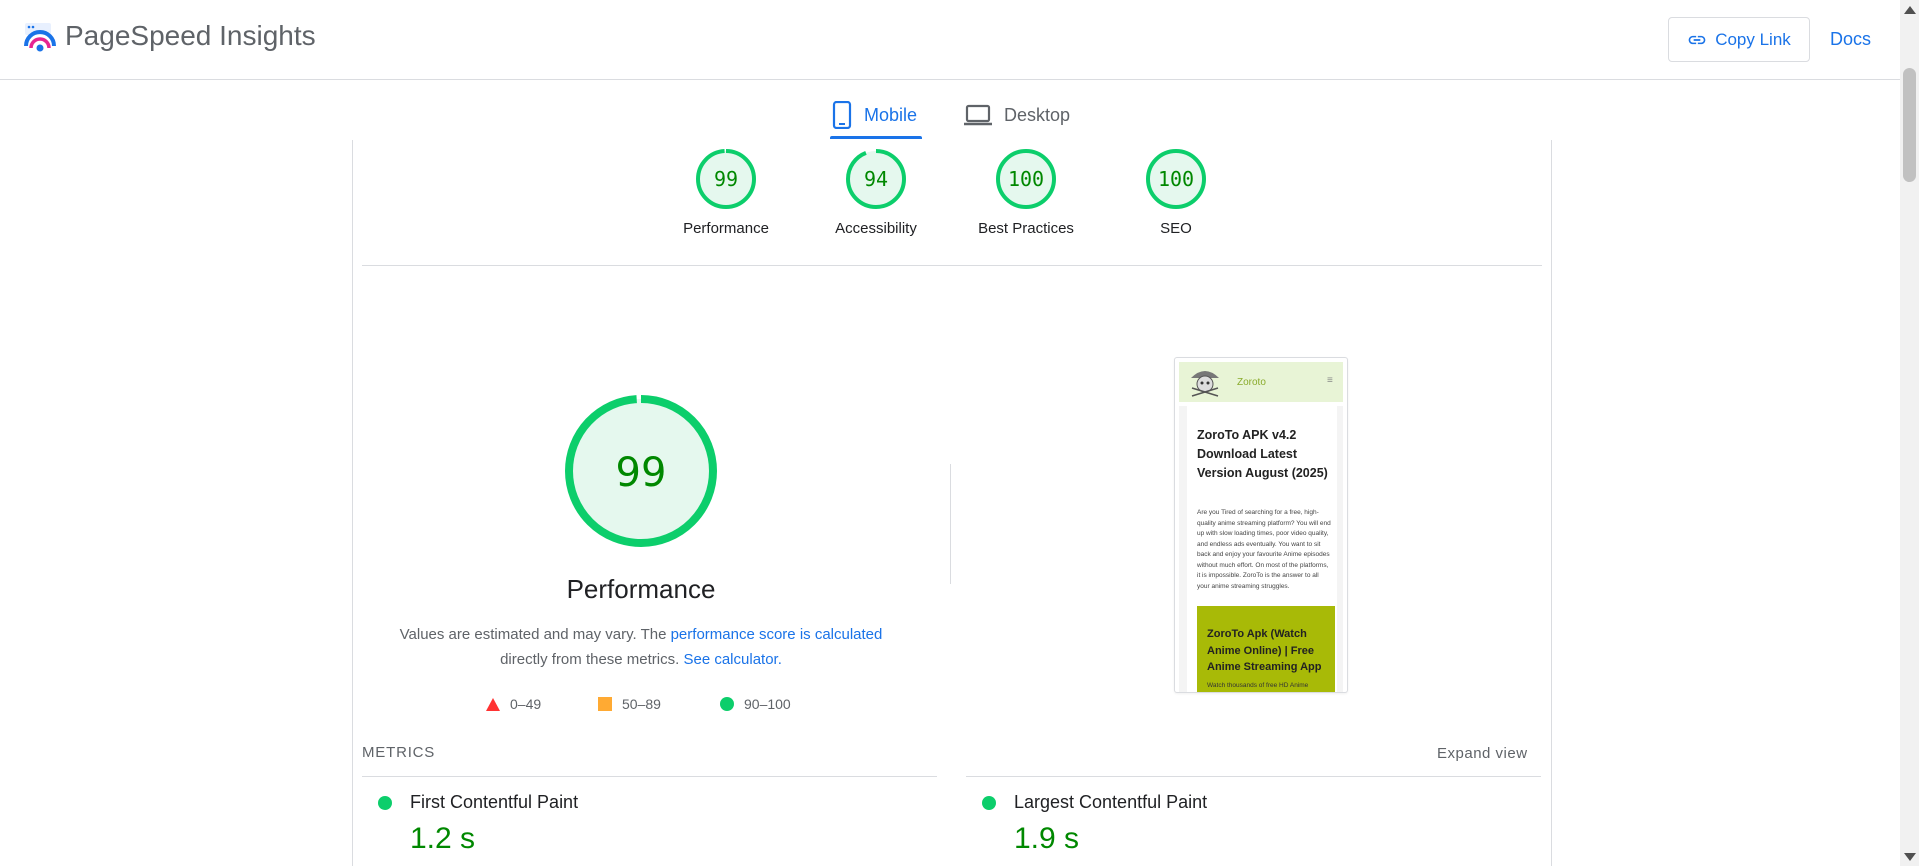 The image size is (1919, 866). Describe the element at coordinates (876, 228) in the screenshot. I see `gauge-label: Accessibility` at that location.